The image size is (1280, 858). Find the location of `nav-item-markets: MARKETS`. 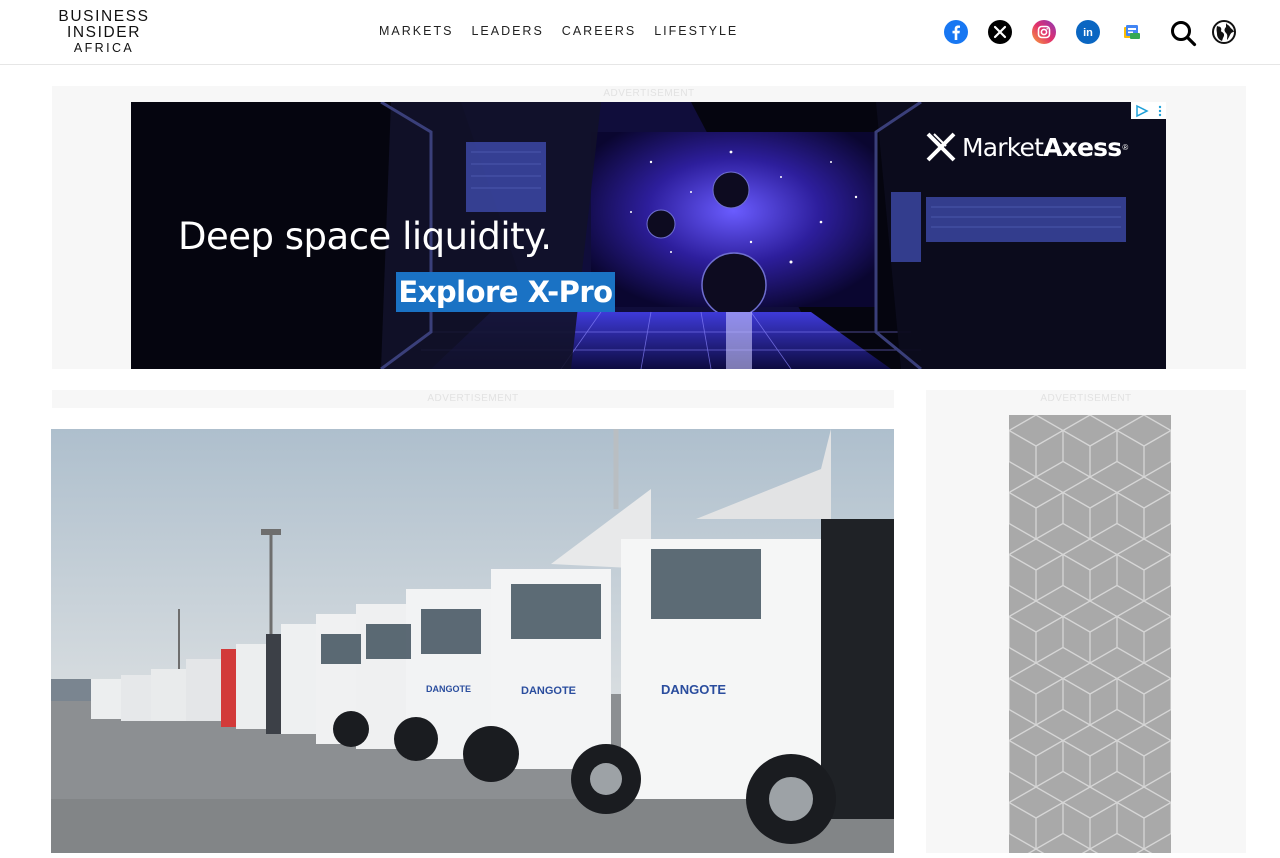

nav-item-markets: MARKETS is located at coordinates (416, 31).